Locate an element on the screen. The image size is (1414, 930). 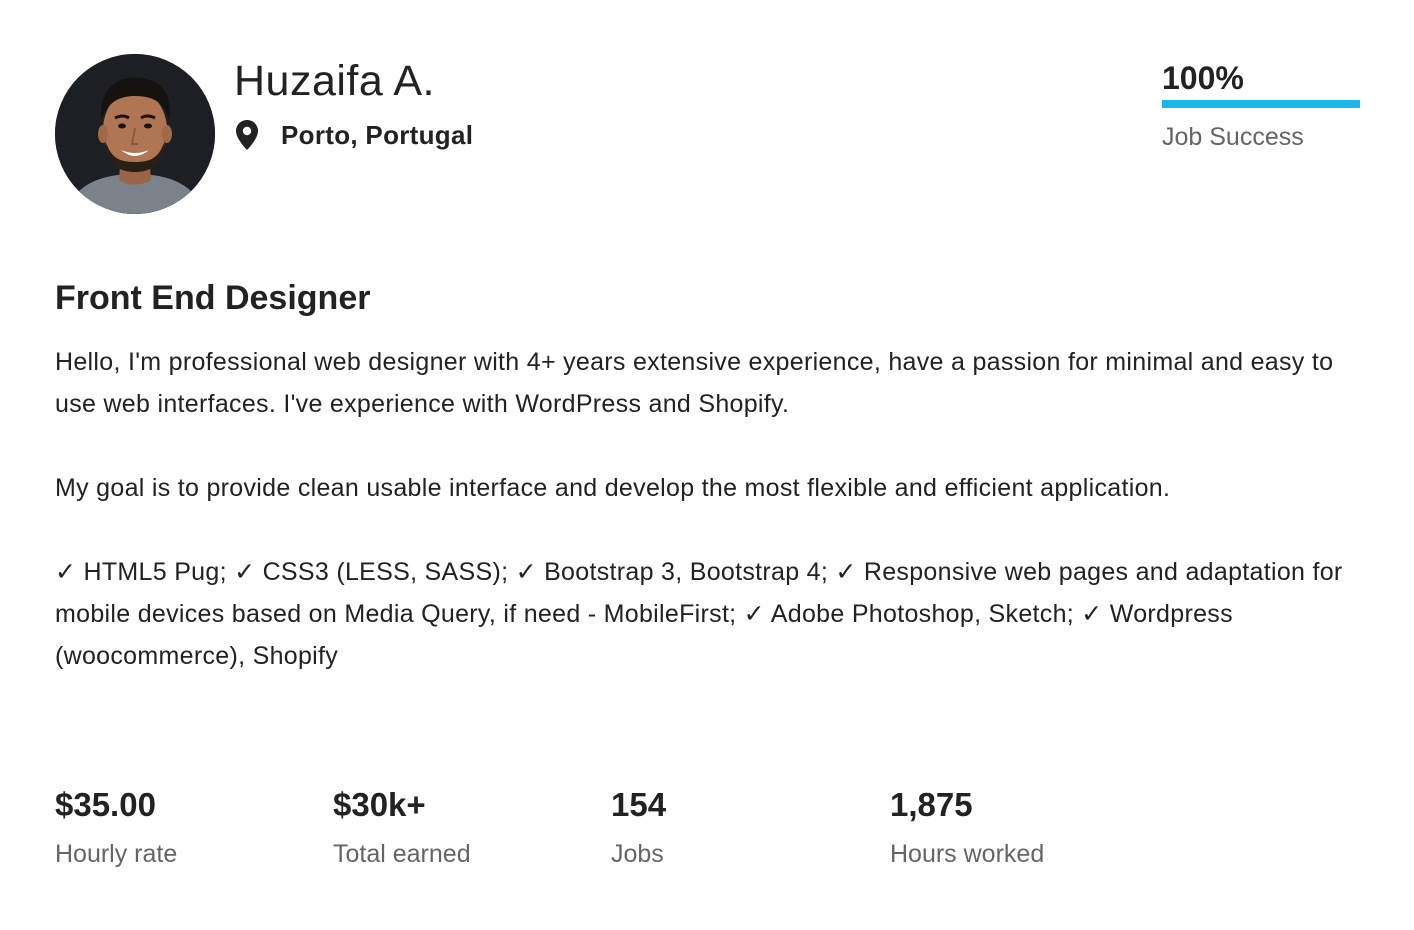
stat-value: 1,875 is located at coordinates (931, 804).